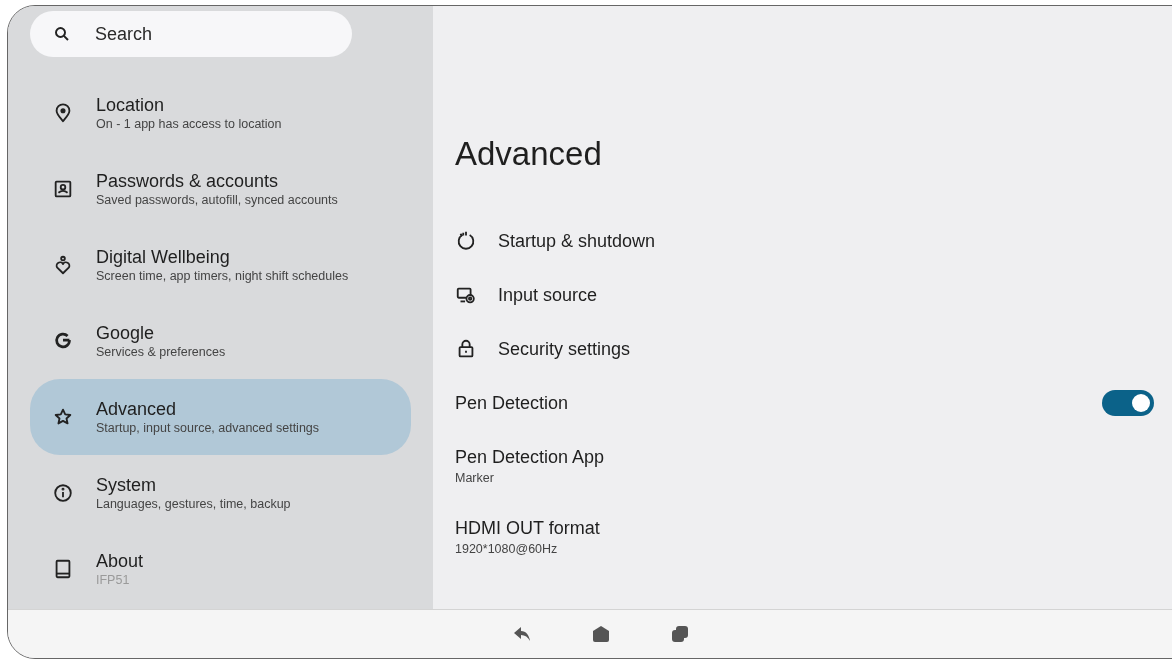  What do you see at coordinates (188, 180) in the screenshot?
I see `item-title: Passwords & accounts` at bounding box center [188, 180].